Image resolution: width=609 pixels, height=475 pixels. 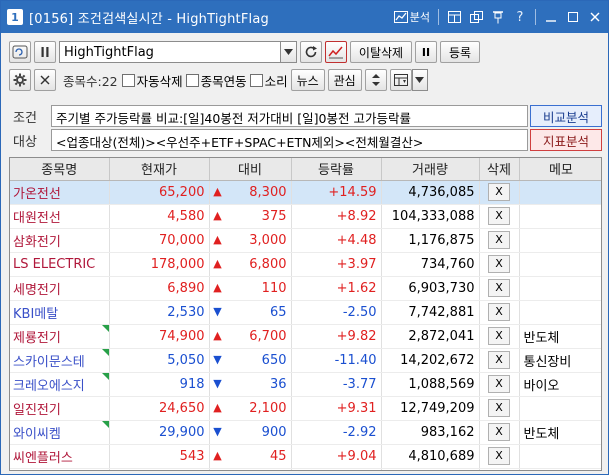 I want to click on analysis-button: 분석, so click(x=411, y=17).